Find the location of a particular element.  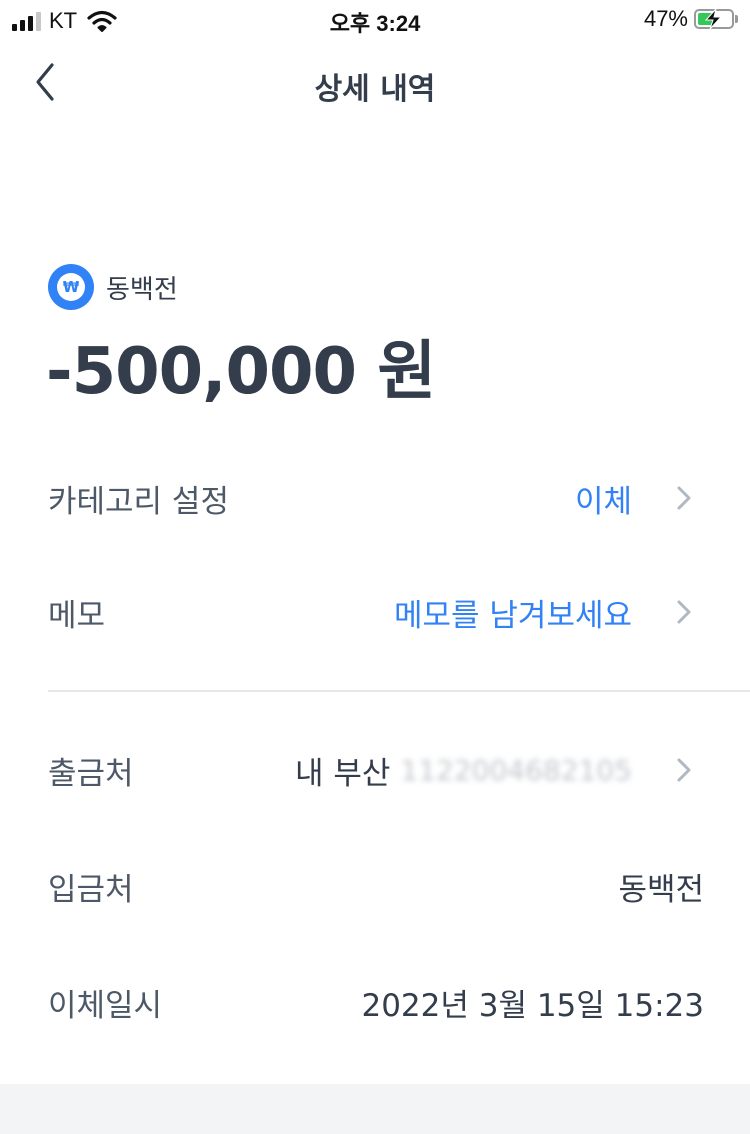

deposit-to-row: 입금처 동백전 is located at coordinates (376, 886).